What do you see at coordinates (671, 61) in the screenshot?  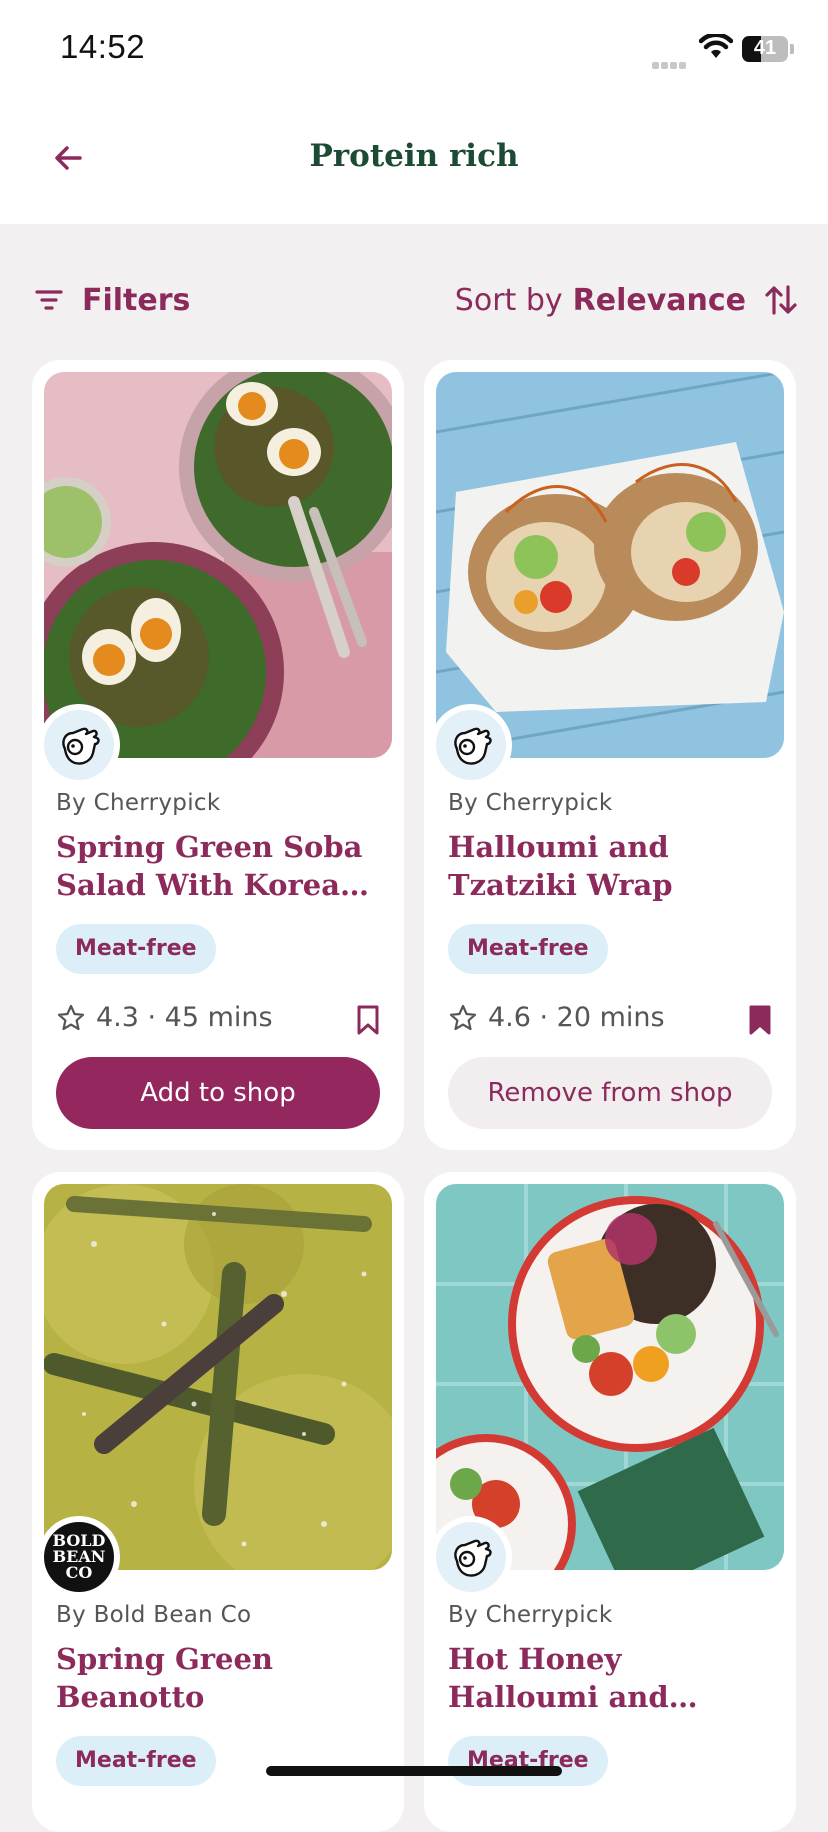 I see `cellular-signal-icon` at bounding box center [671, 61].